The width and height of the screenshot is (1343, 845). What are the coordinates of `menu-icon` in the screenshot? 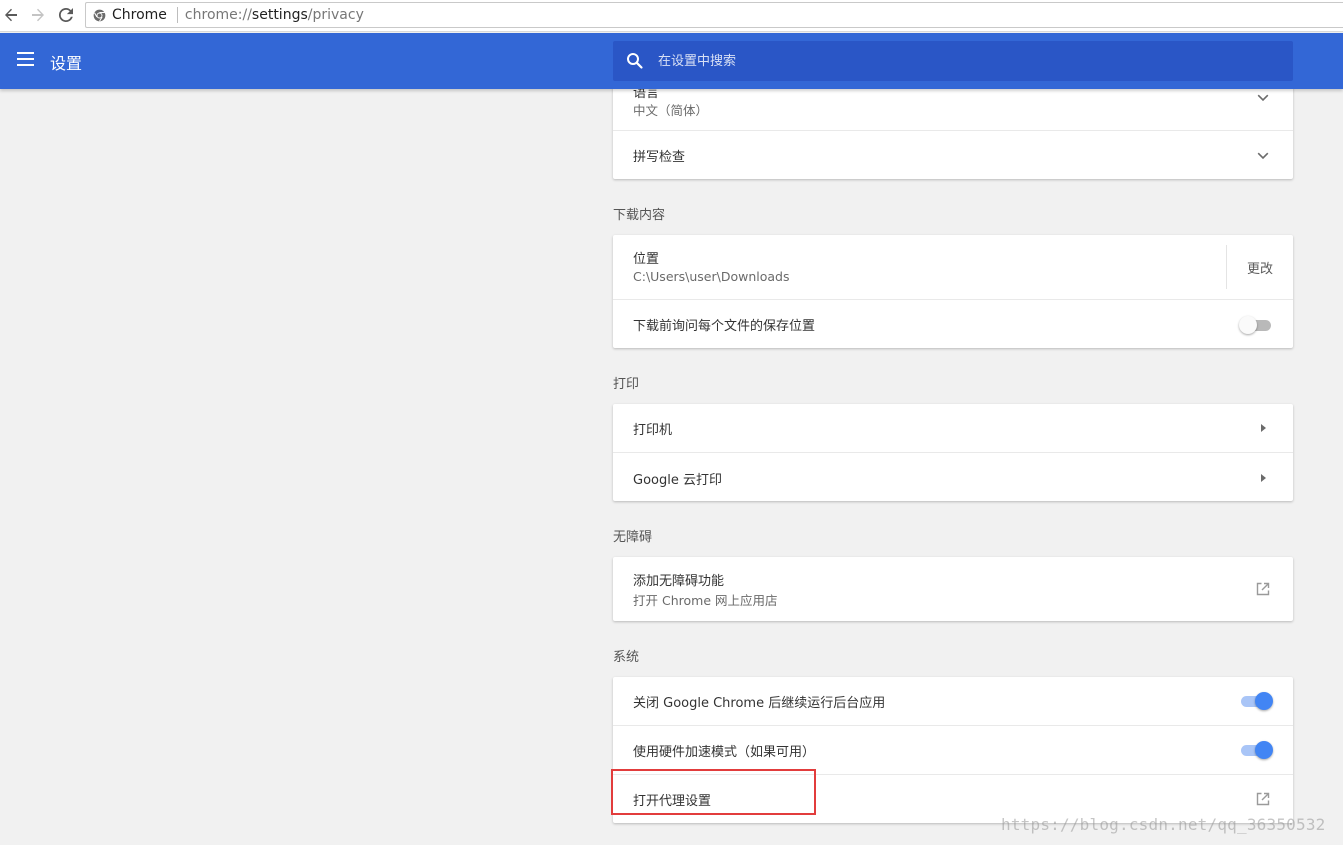 It's located at (26, 59).